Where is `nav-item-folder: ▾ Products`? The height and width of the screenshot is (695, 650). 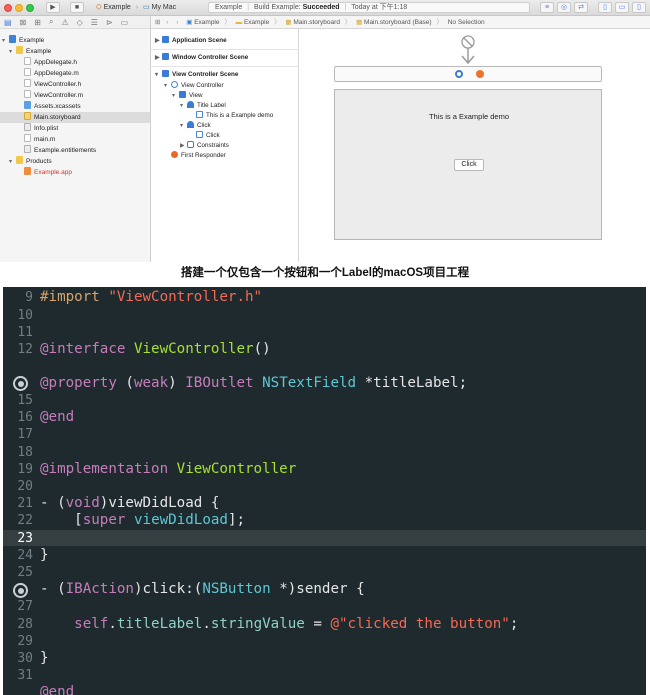
nav-item-folder: ▾ Products is located at coordinates (30, 161).